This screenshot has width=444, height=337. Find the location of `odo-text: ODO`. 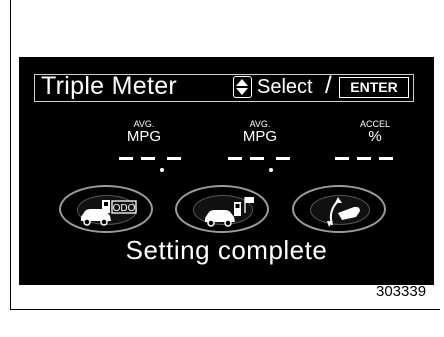

odo-text: ODO is located at coordinates (124, 208).